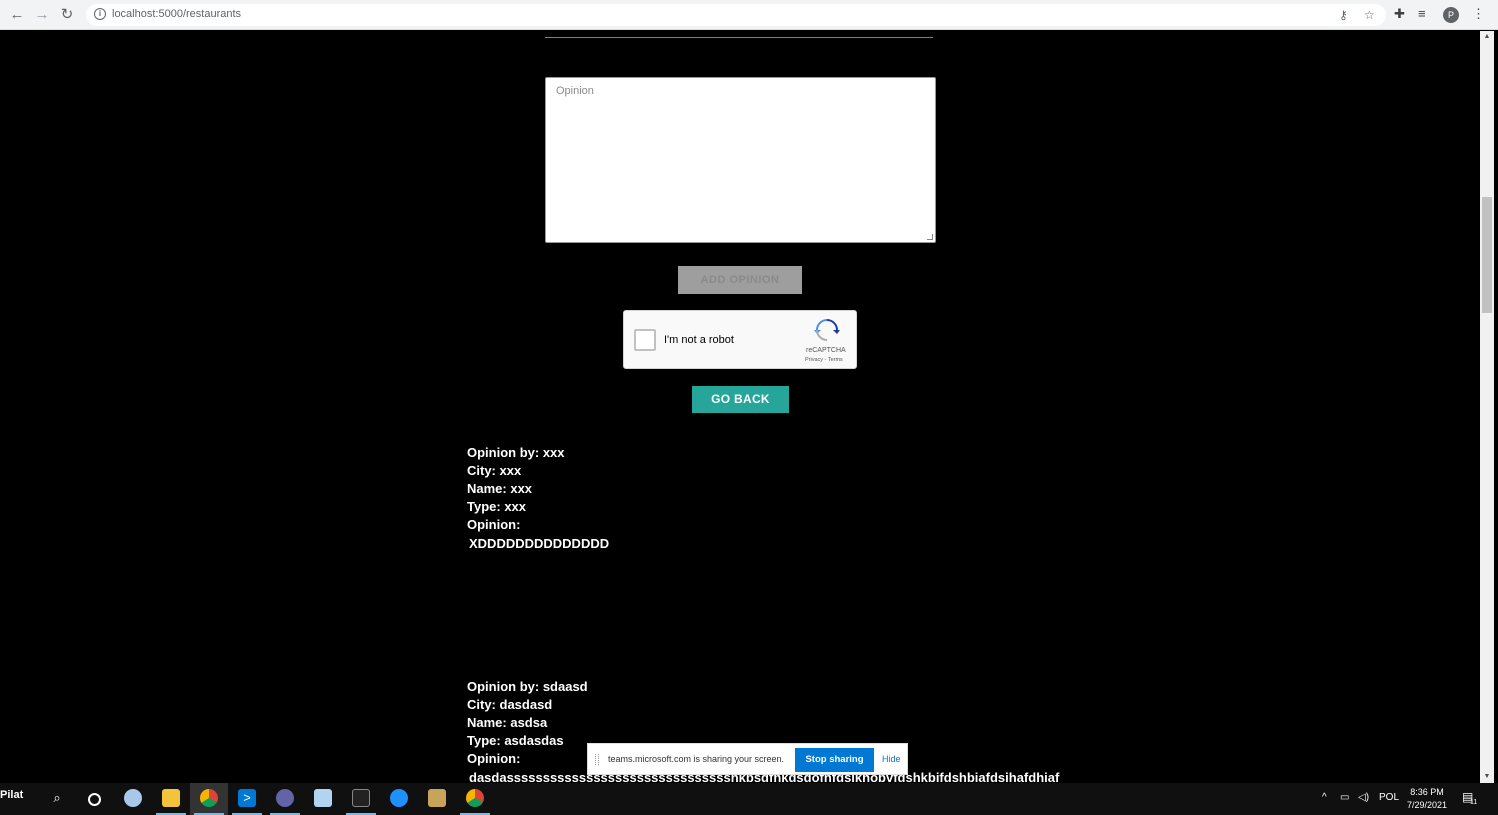 Image resolution: width=1498 pixels, height=815 pixels. I want to click on address-bar: i localhost:5000/restaurants ⚷ ☆, so click(736, 15).